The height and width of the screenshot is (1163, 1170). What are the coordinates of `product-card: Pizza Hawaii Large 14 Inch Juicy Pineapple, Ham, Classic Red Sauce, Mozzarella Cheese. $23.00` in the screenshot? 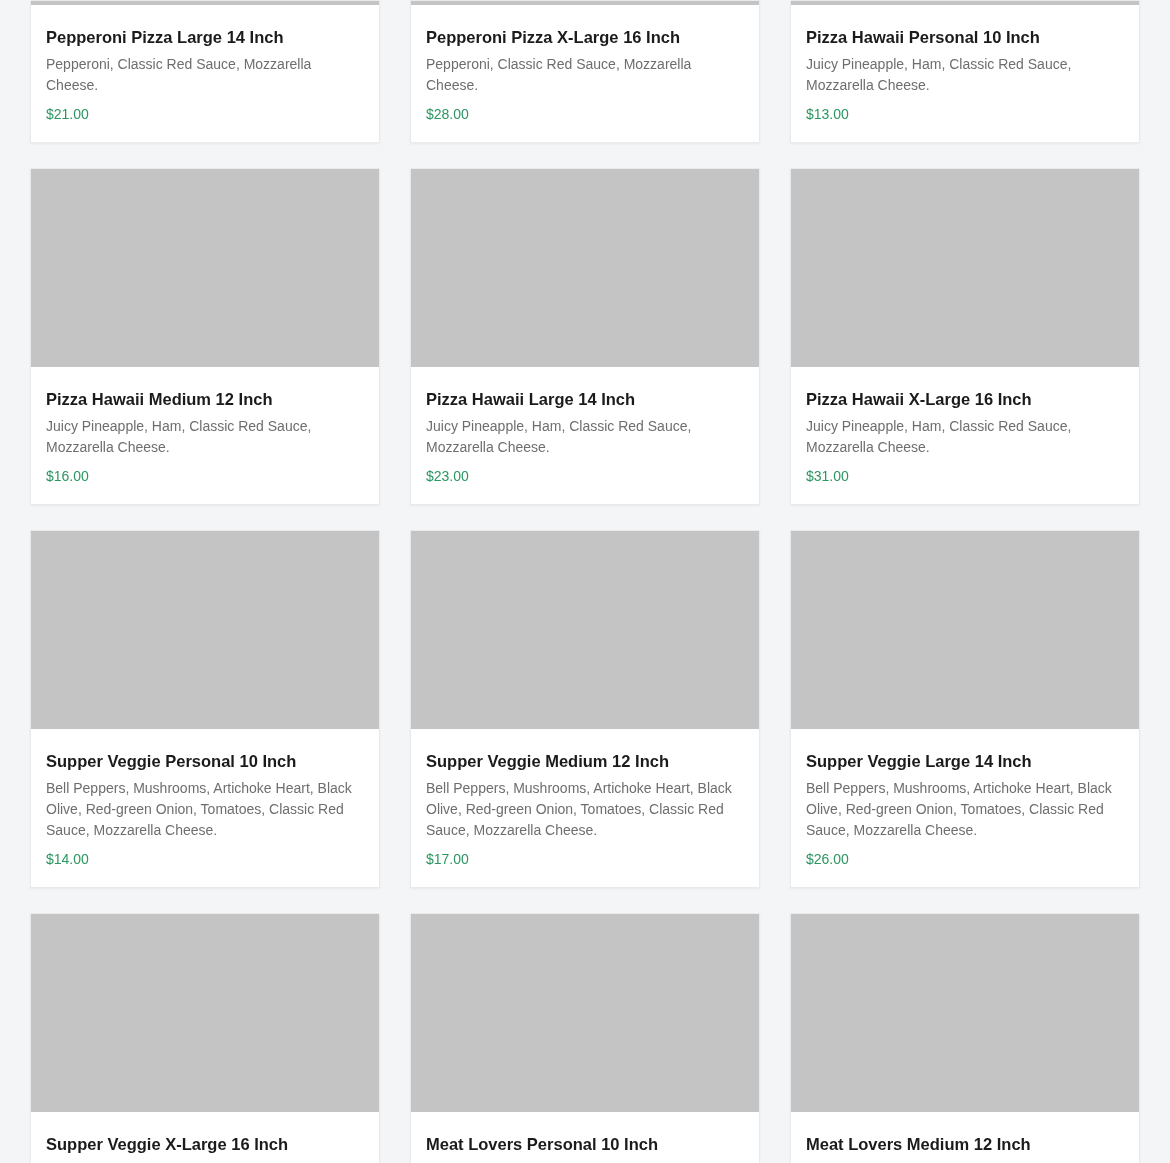 It's located at (585, 336).